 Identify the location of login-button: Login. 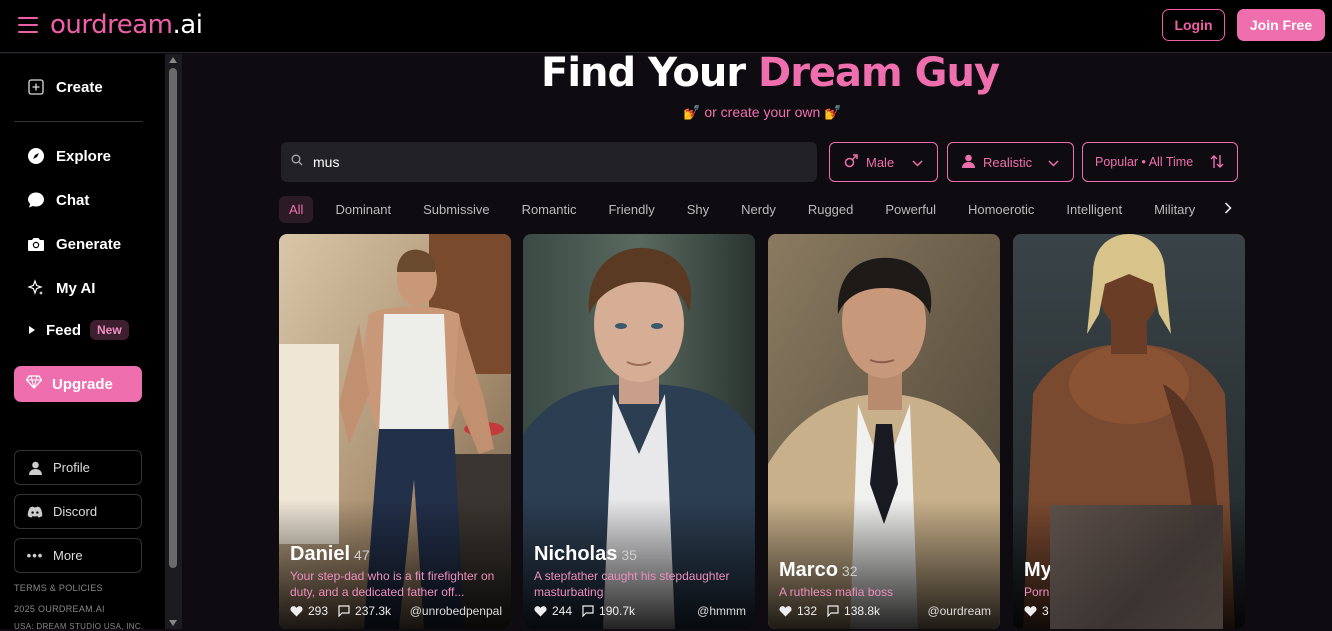
(1193, 25).